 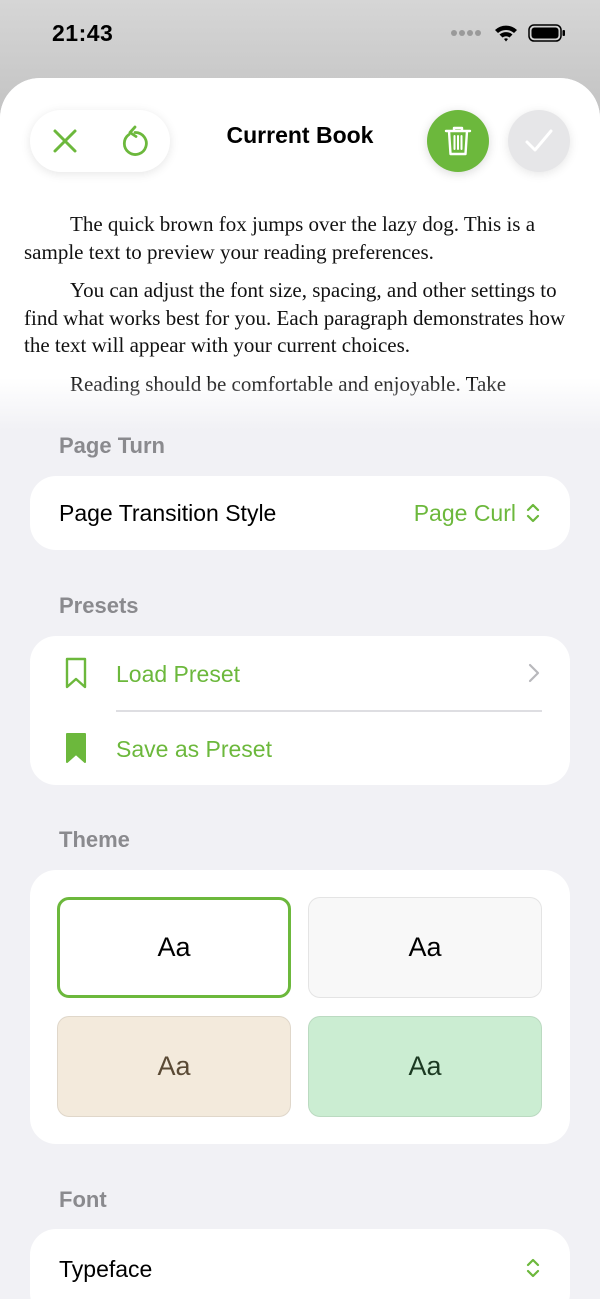 What do you see at coordinates (300, 33) in the screenshot?
I see `status-bar: 21:43` at bounding box center [300, 33].